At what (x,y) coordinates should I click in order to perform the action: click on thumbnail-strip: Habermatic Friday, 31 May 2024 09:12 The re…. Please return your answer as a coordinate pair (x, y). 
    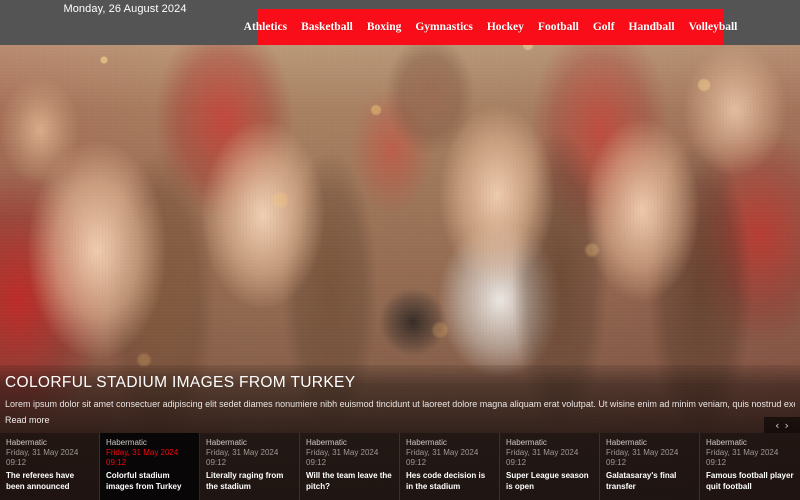
    Looking at the image, I should click on (400, 466).